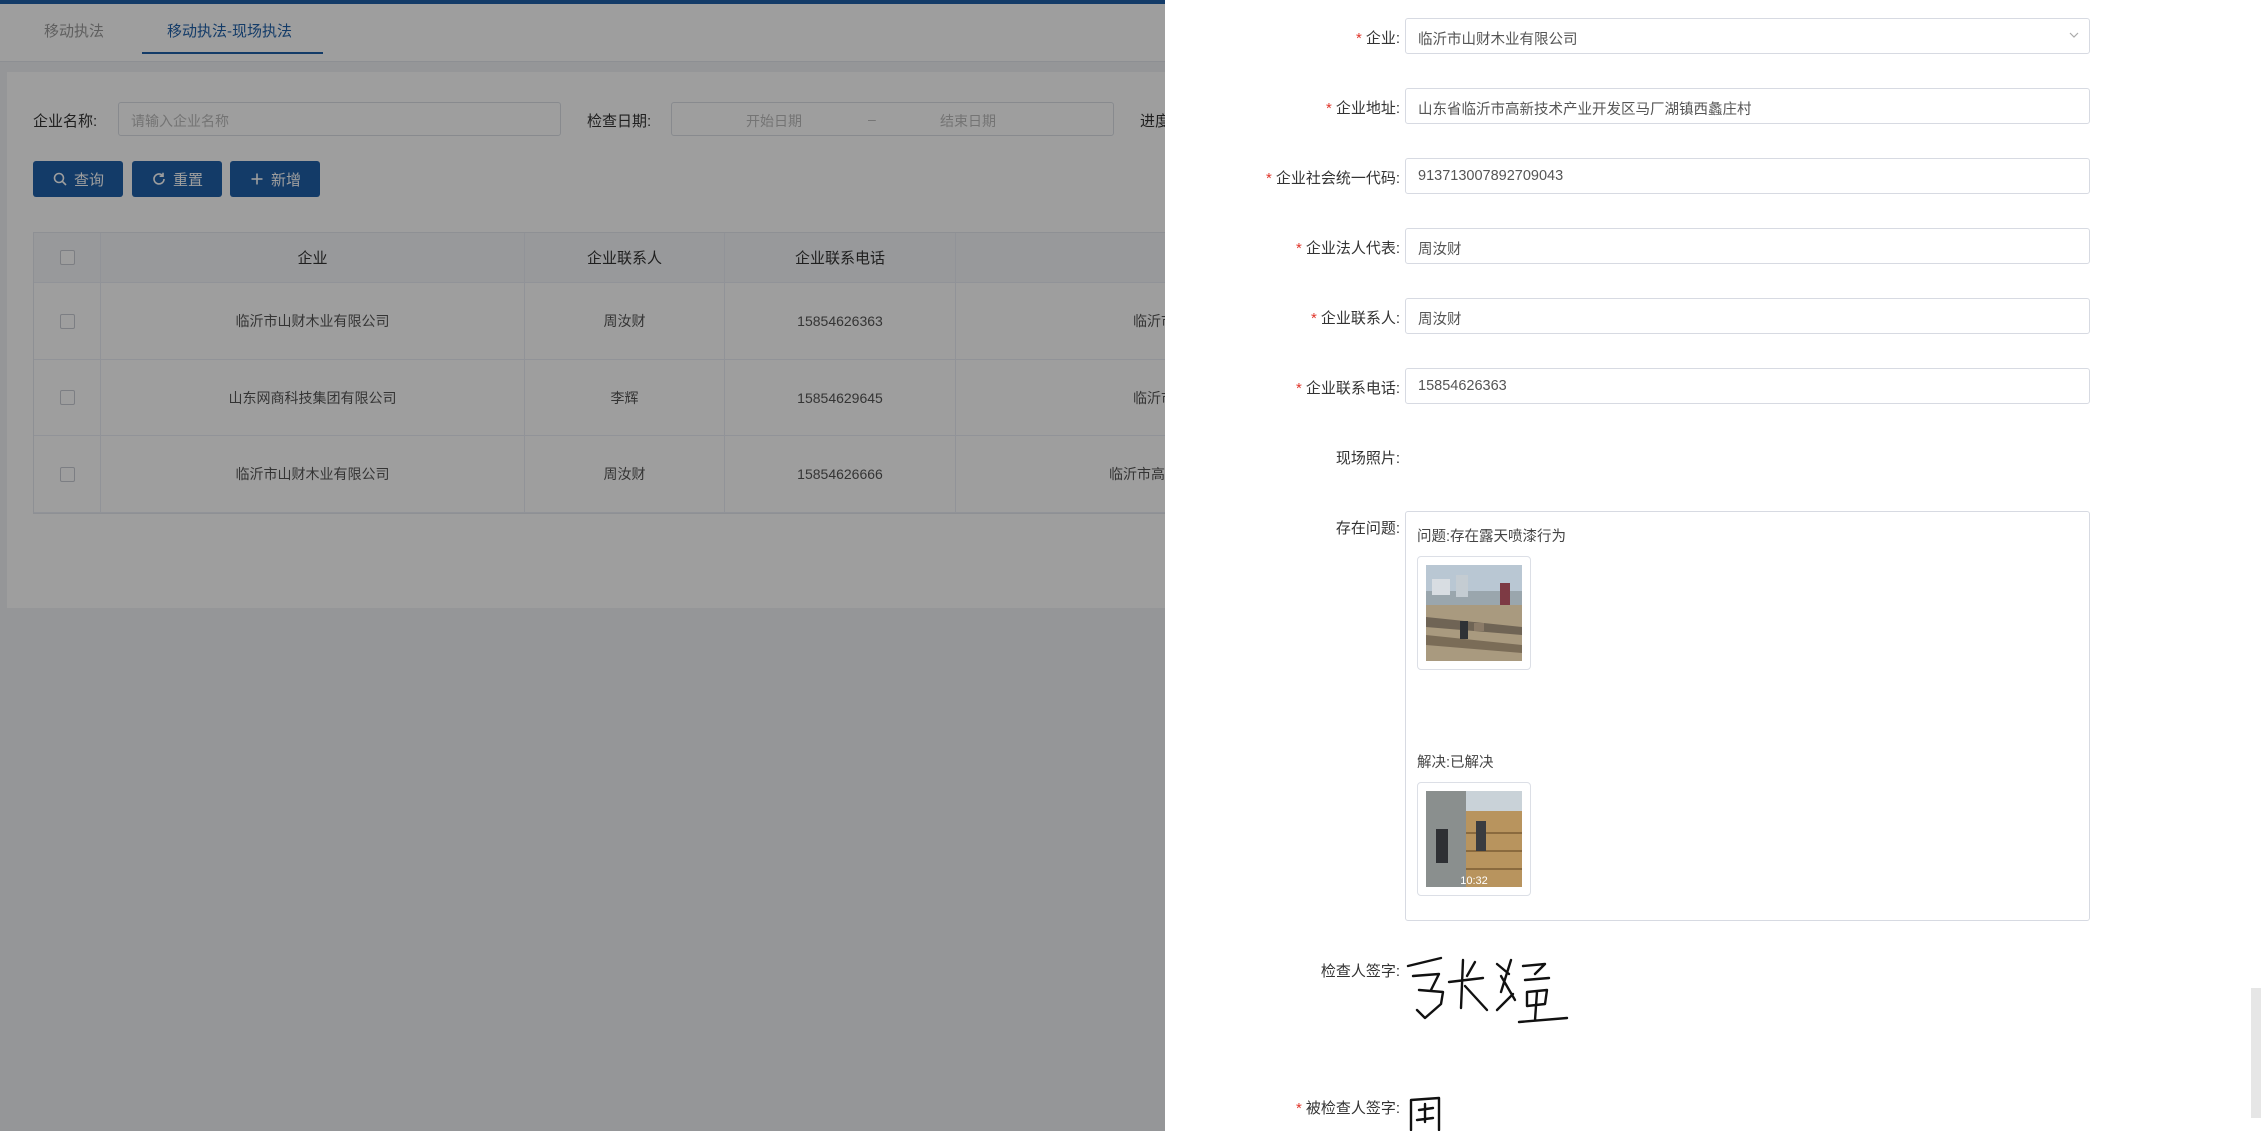 The image size is (2261, 1131). What do you see at coordinates (1440, 320) in the screenshot?
I see `contact-input-value: 周汝财` at bounding box center [1440, 320].